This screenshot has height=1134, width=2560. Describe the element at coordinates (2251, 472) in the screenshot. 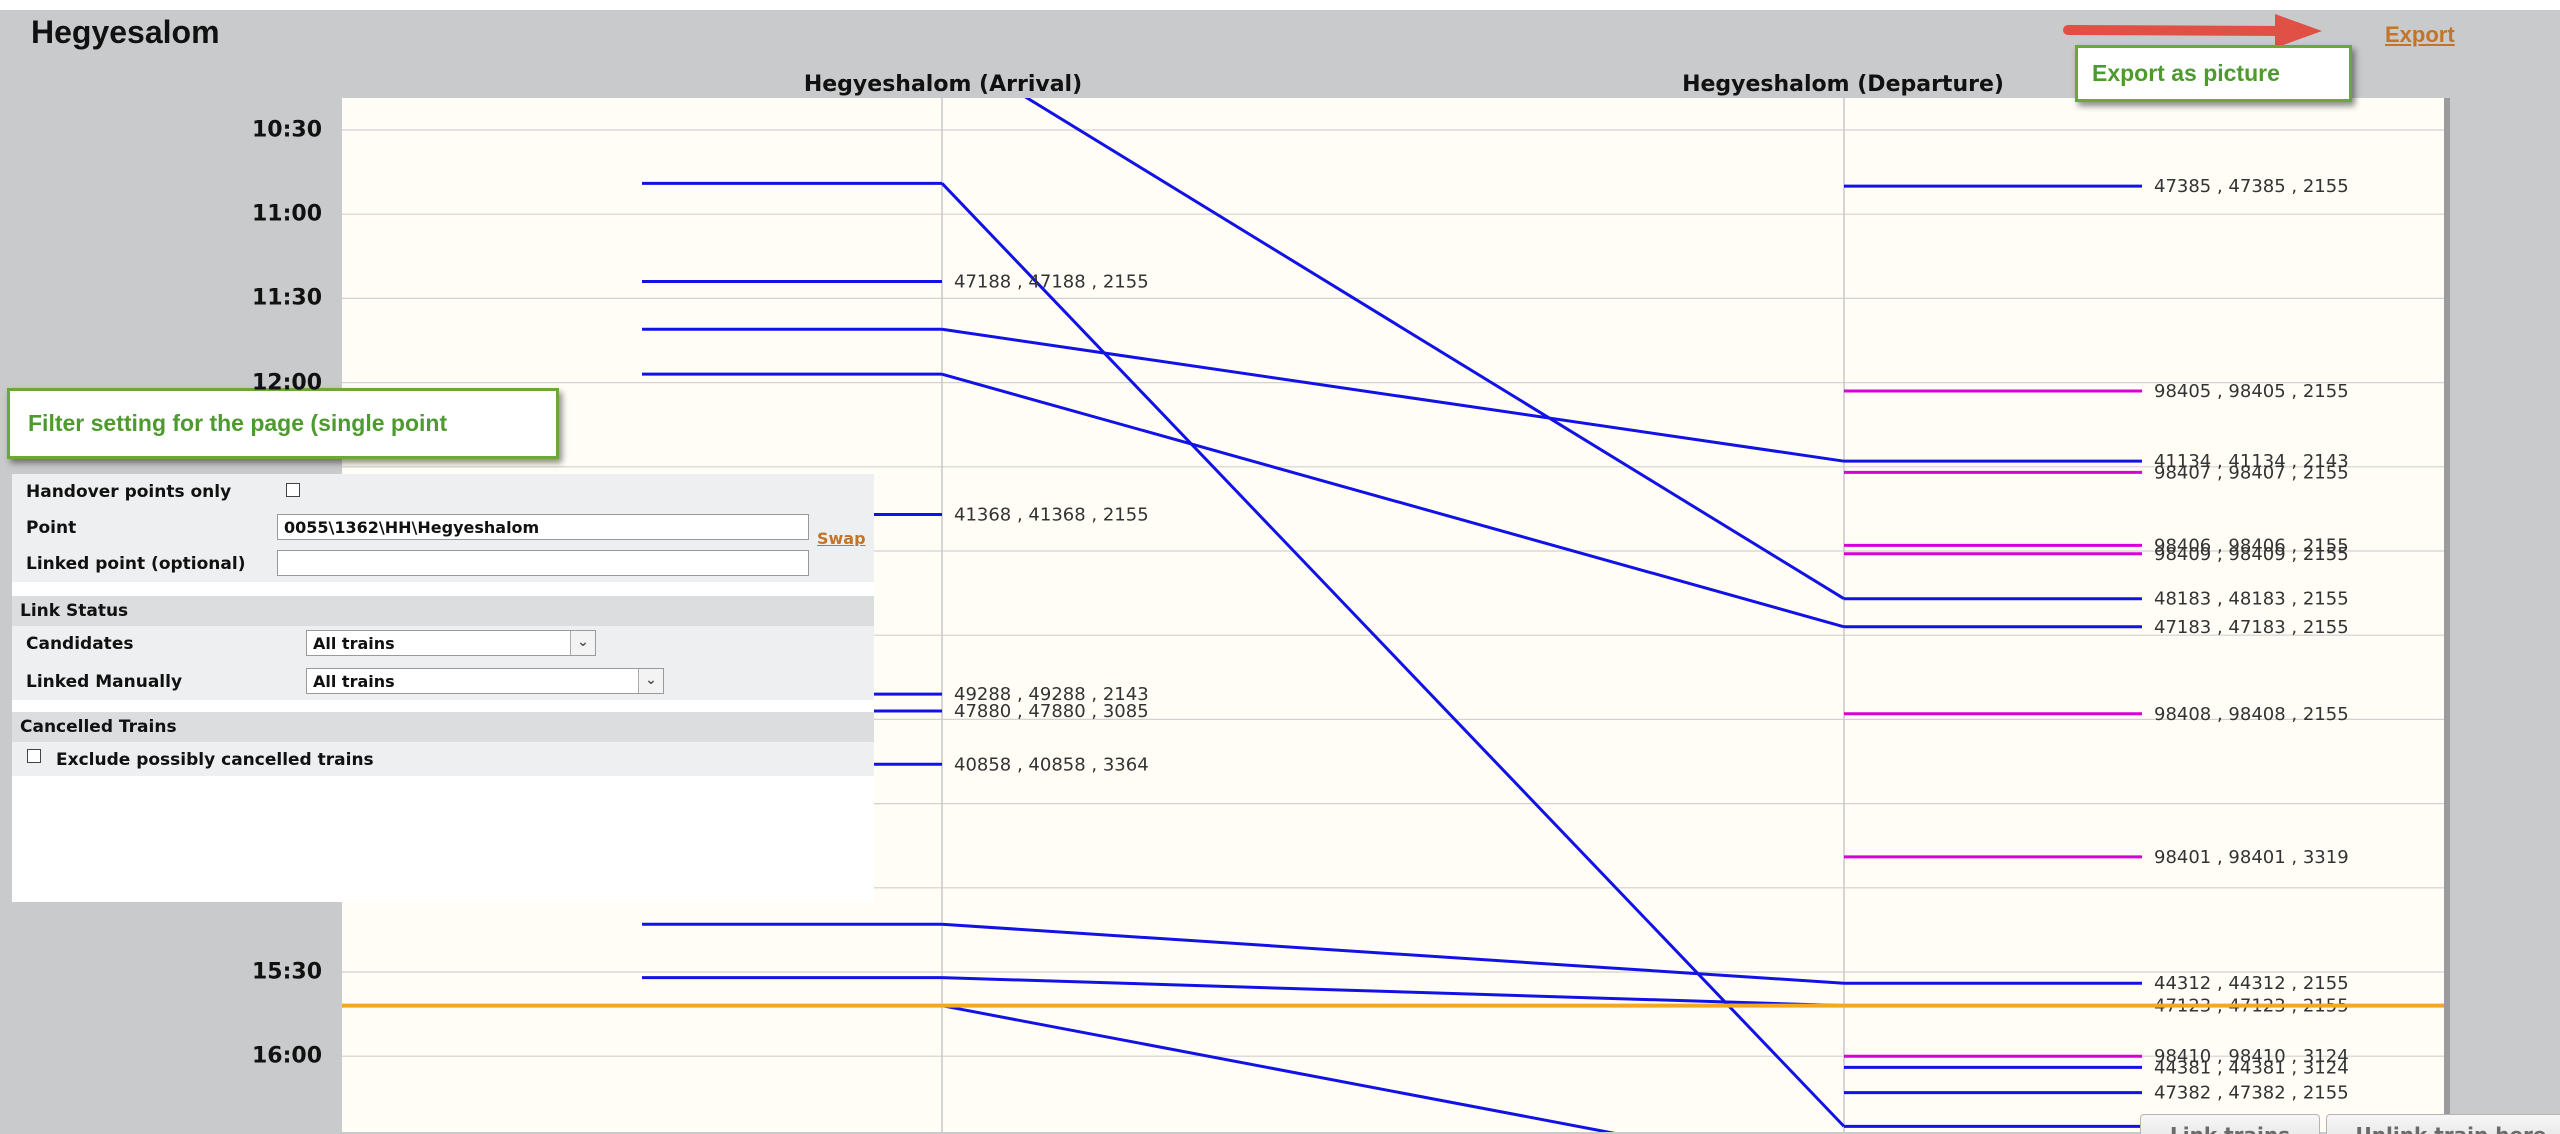

I see `departure-train-label: 98407 , 98407 , 2155` at that location.